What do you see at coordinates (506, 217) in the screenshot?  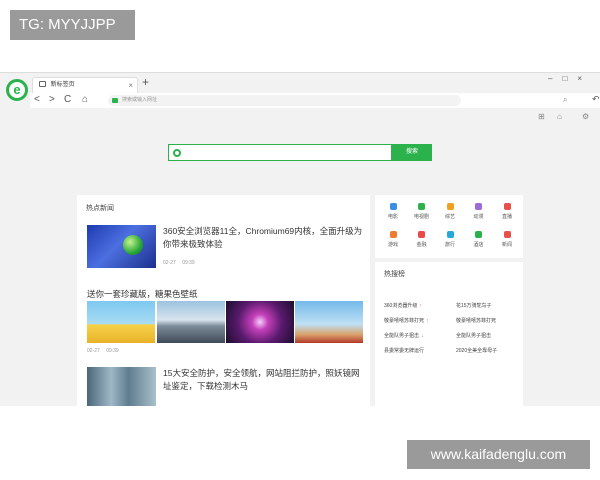 I see `app-shortcut-label: 直播` at bounding box center [506, 217].